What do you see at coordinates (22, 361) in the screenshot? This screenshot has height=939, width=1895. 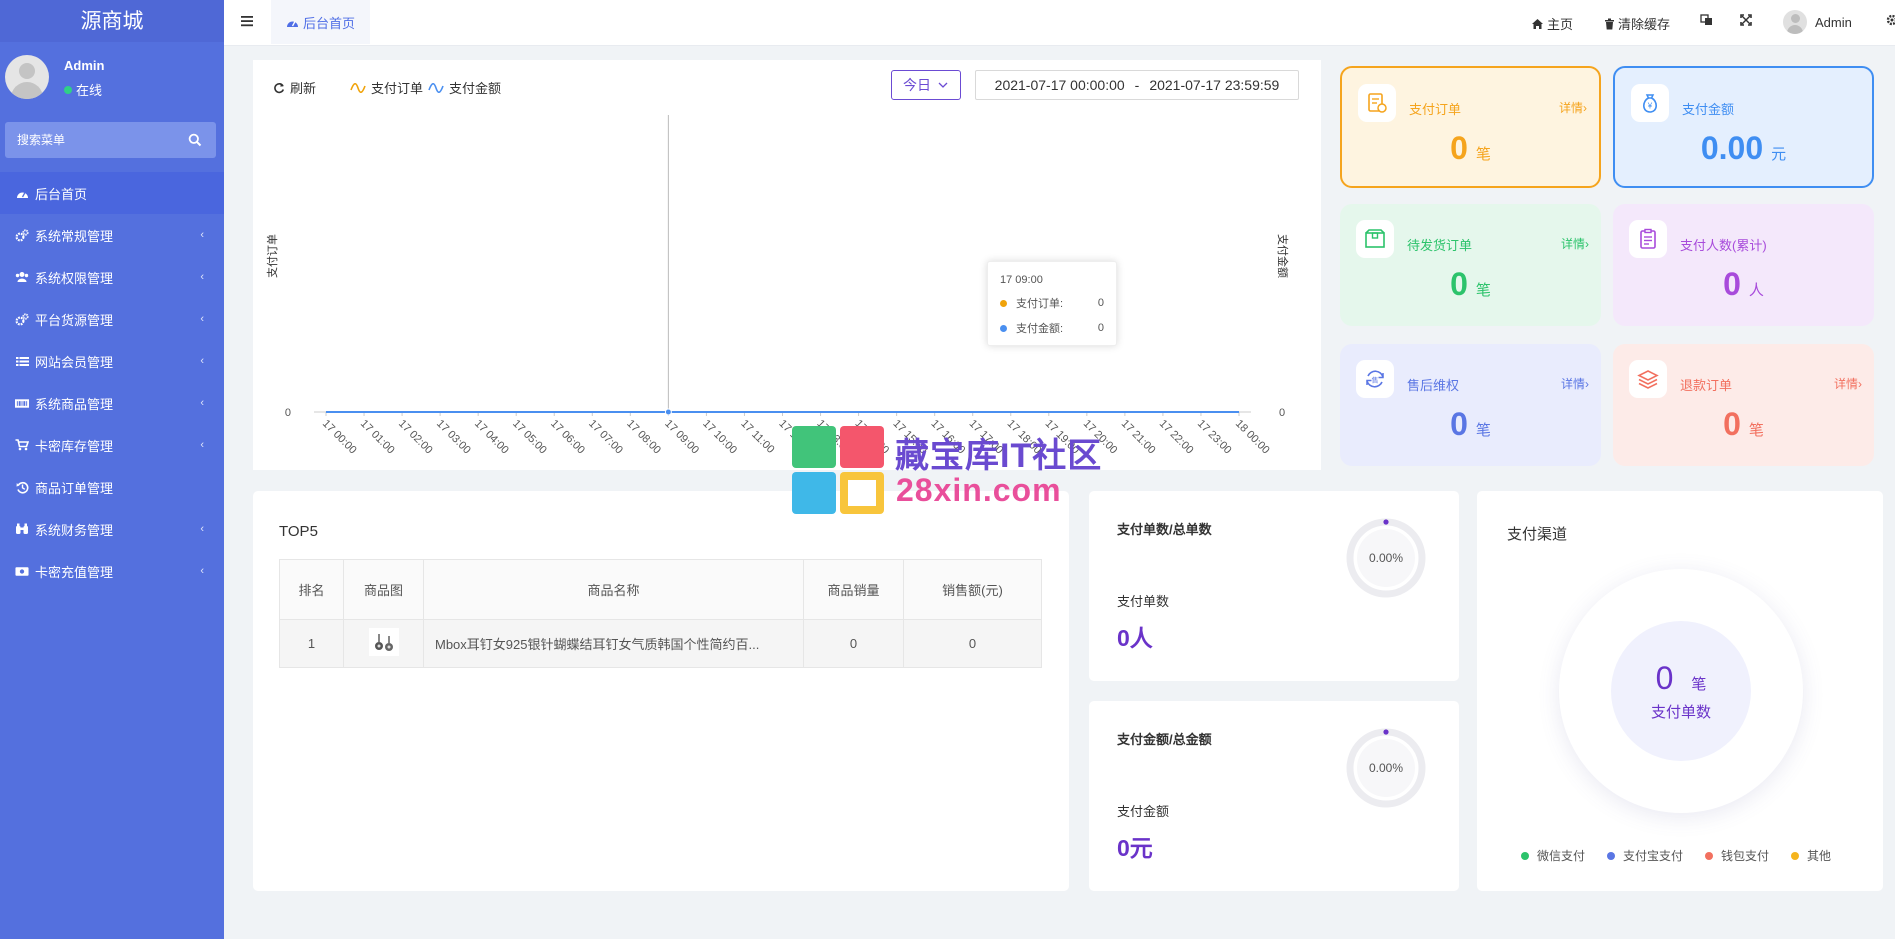 I see `list-icon` at bounding box center [22, 361].